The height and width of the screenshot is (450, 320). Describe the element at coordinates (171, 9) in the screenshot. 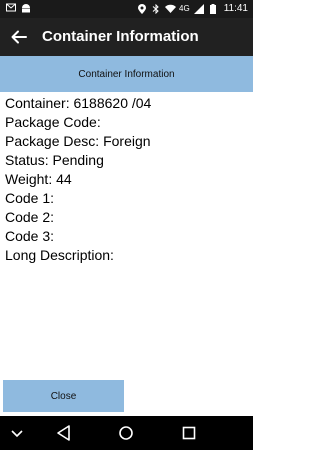

I see `wifi-icon` at that location.